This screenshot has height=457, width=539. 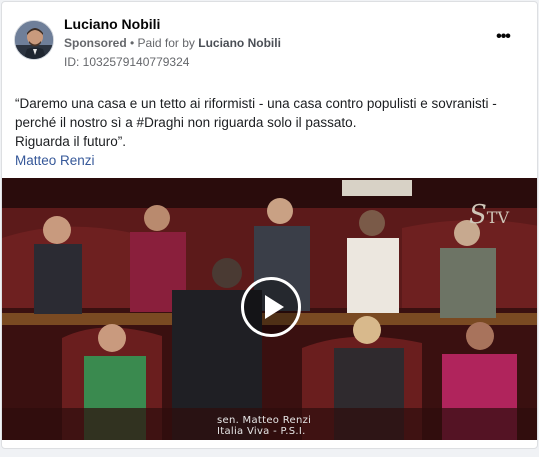 What do you see at coordinates (127, 62) in the screenshot?
I see `ad-id: ID: 1032579140779324` at bounding box center [127, 62].